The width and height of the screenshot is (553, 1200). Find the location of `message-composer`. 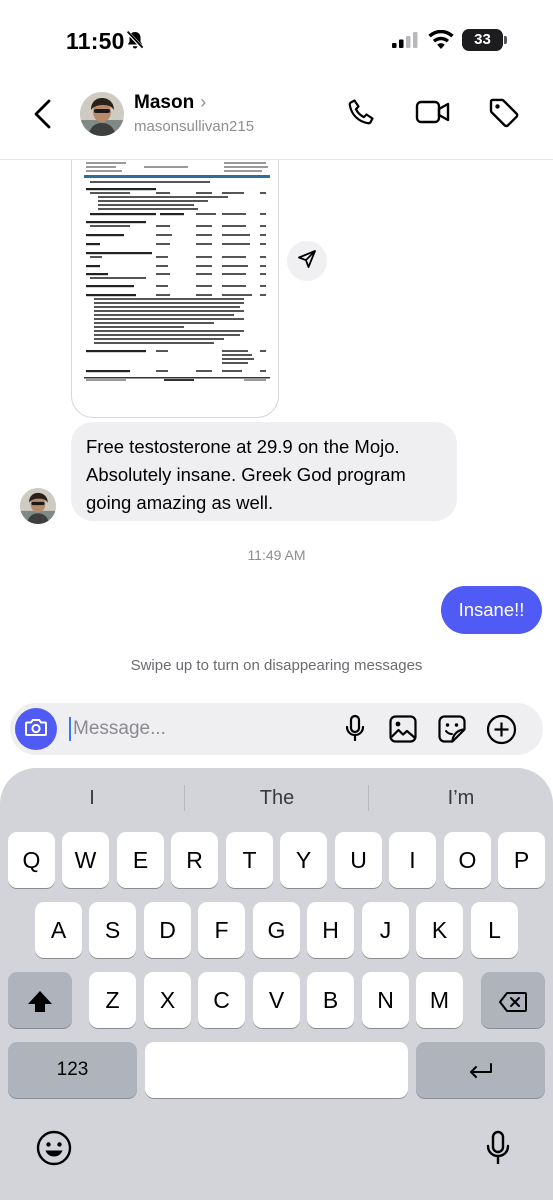

message-composer is located at coordinates (276, 729).